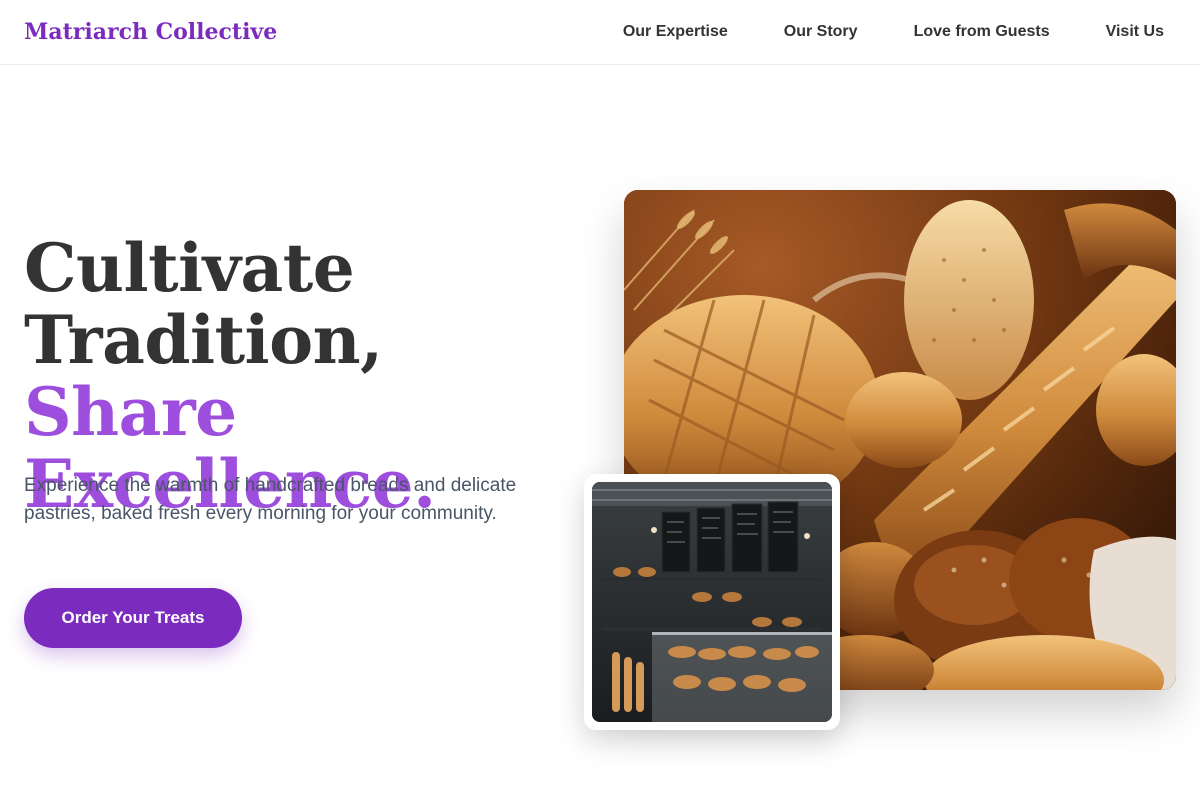 Image resolution: width=1200 pixels, height=800 pixels. I want to click on nav-visit-us: Visit Us, so click(1135, 32).